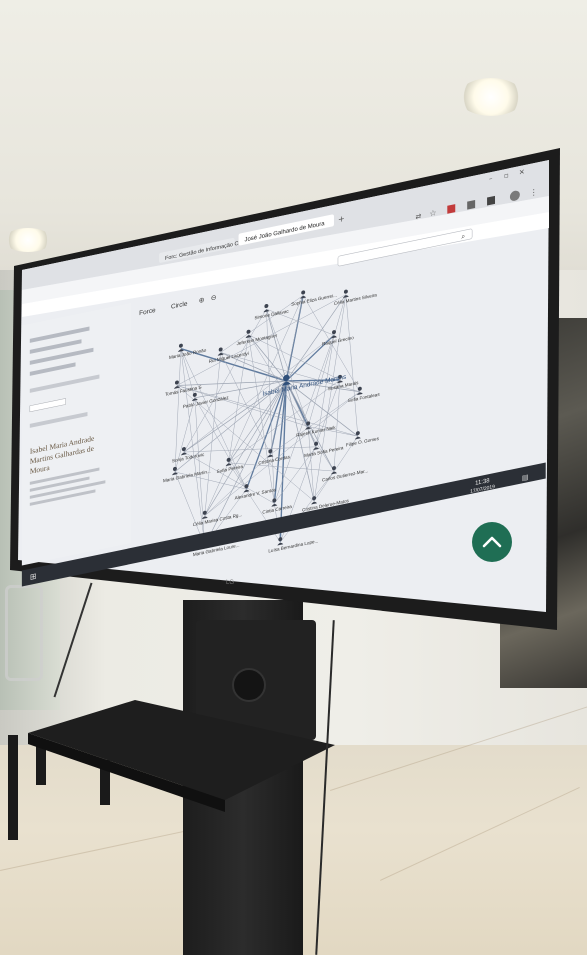 This screenshot has height=955, width=587. Describe the element at coordinates (274, 460) in the screenshot. I see `graph-node-label: Cristina Cordas` at that location.